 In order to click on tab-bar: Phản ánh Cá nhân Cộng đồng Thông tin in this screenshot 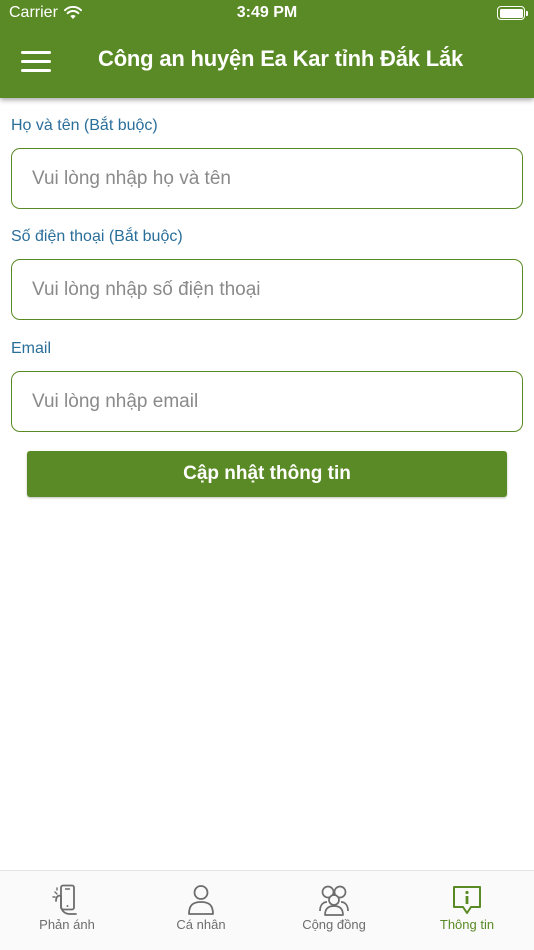, I will do `click(267, 910)`.